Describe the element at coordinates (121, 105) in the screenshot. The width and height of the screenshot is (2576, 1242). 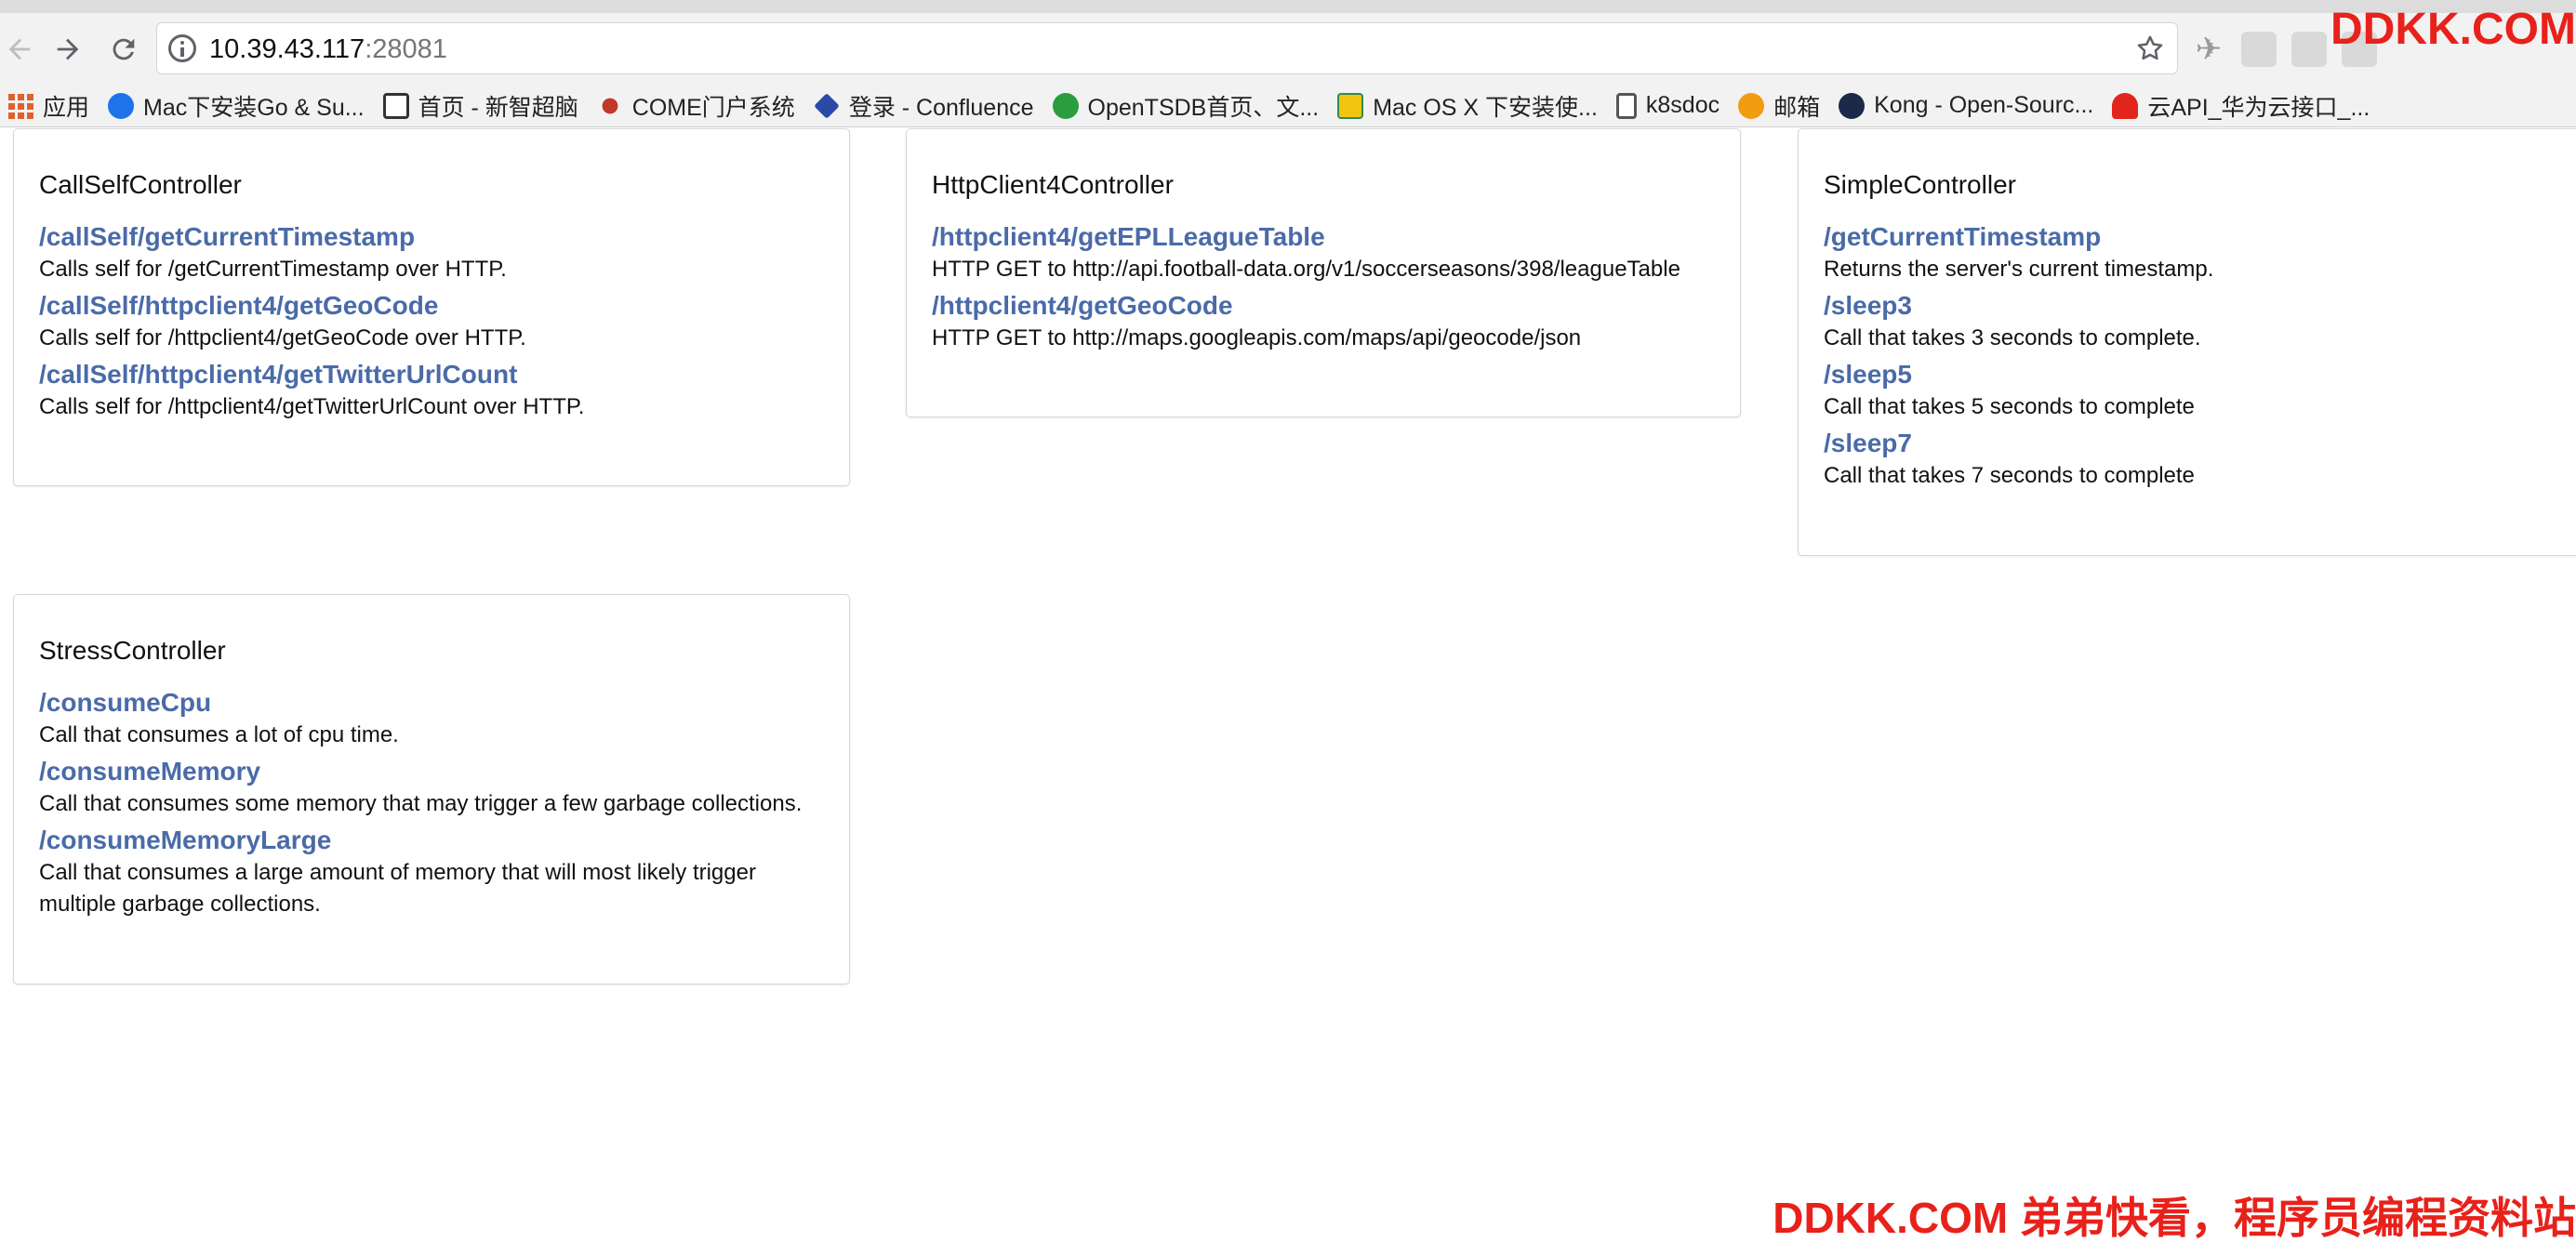
I see `chrome-icon` at that location.